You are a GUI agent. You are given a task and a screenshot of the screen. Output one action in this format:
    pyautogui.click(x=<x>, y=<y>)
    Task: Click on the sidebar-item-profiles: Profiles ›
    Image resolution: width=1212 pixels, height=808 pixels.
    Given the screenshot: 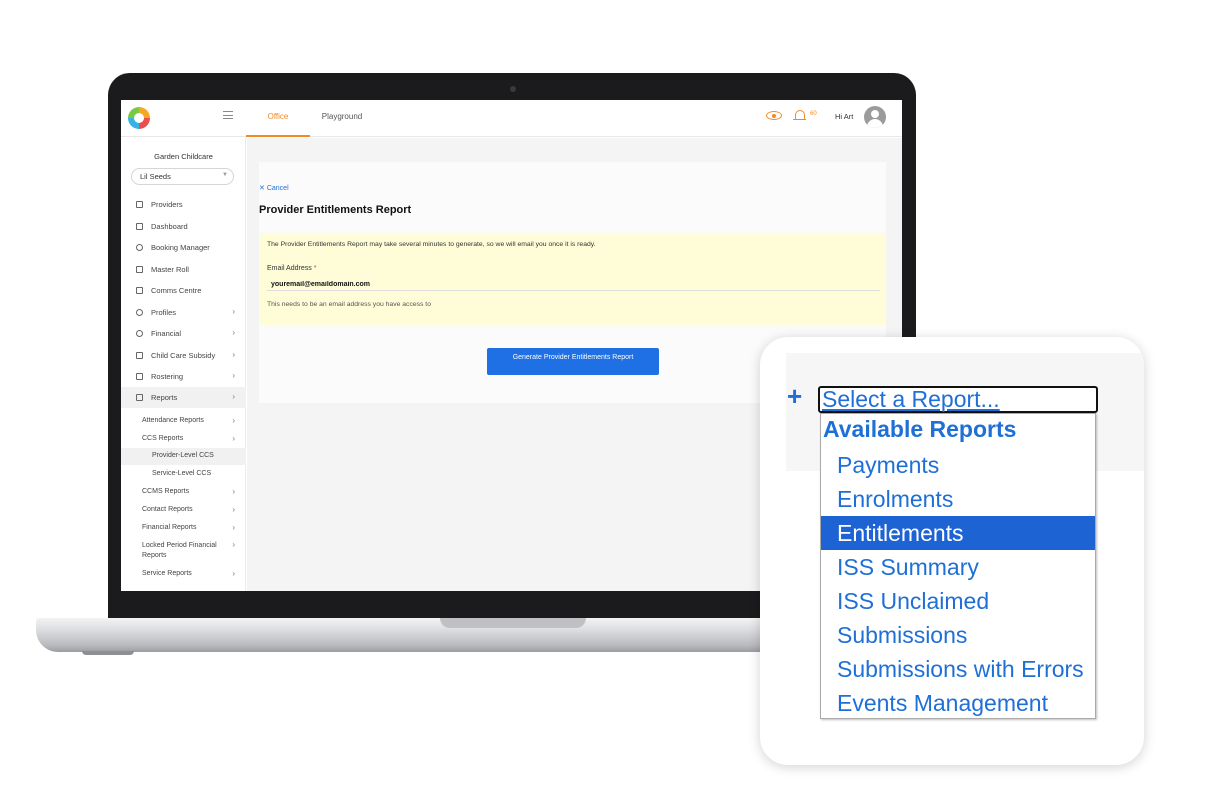 What is the action you would take?
    pyautogui.click(x=183, y=312)
    